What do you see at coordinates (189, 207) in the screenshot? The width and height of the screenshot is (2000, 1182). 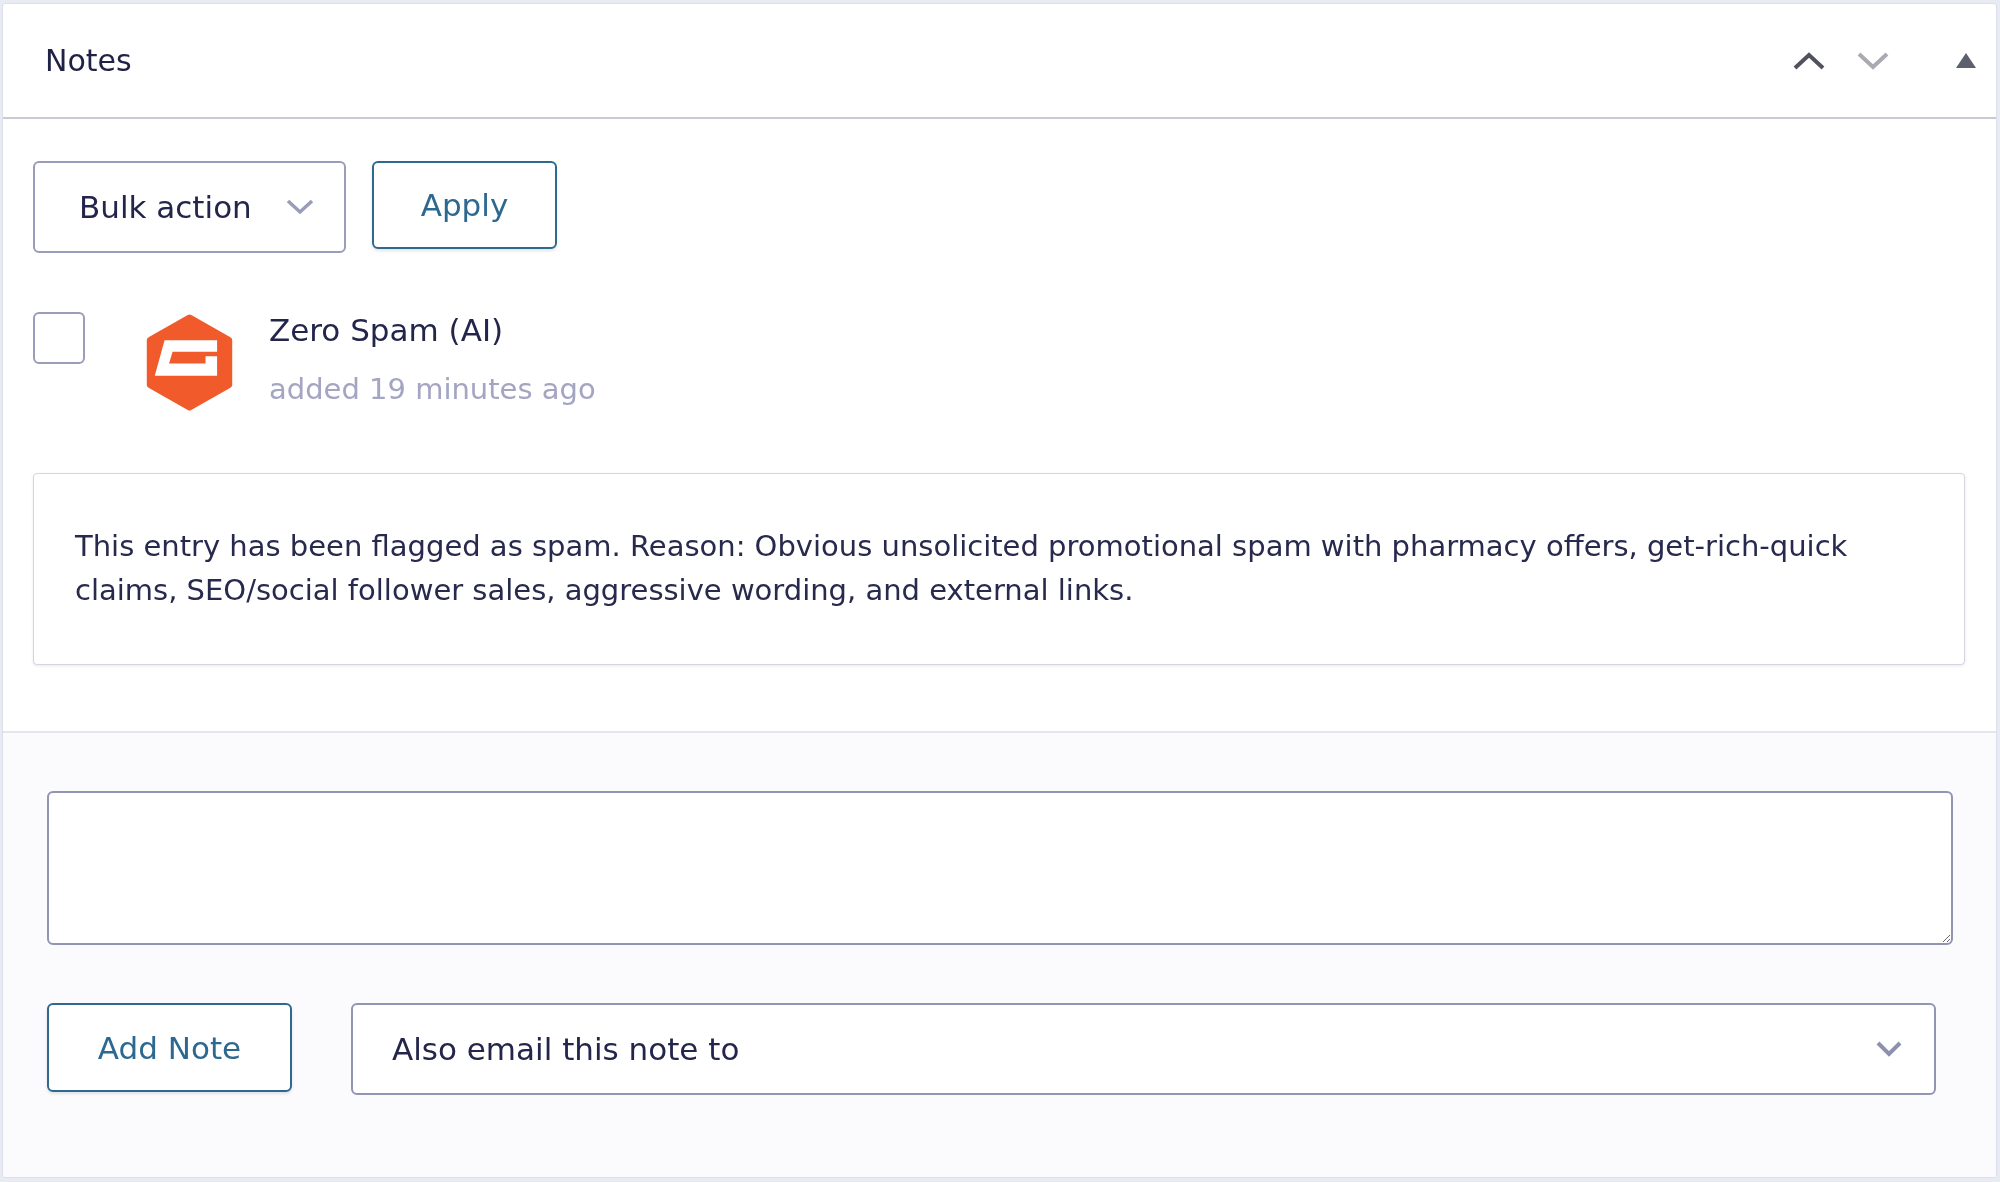 I see `bulk-action-select: Bulk action` at bounding box center [189, 207].